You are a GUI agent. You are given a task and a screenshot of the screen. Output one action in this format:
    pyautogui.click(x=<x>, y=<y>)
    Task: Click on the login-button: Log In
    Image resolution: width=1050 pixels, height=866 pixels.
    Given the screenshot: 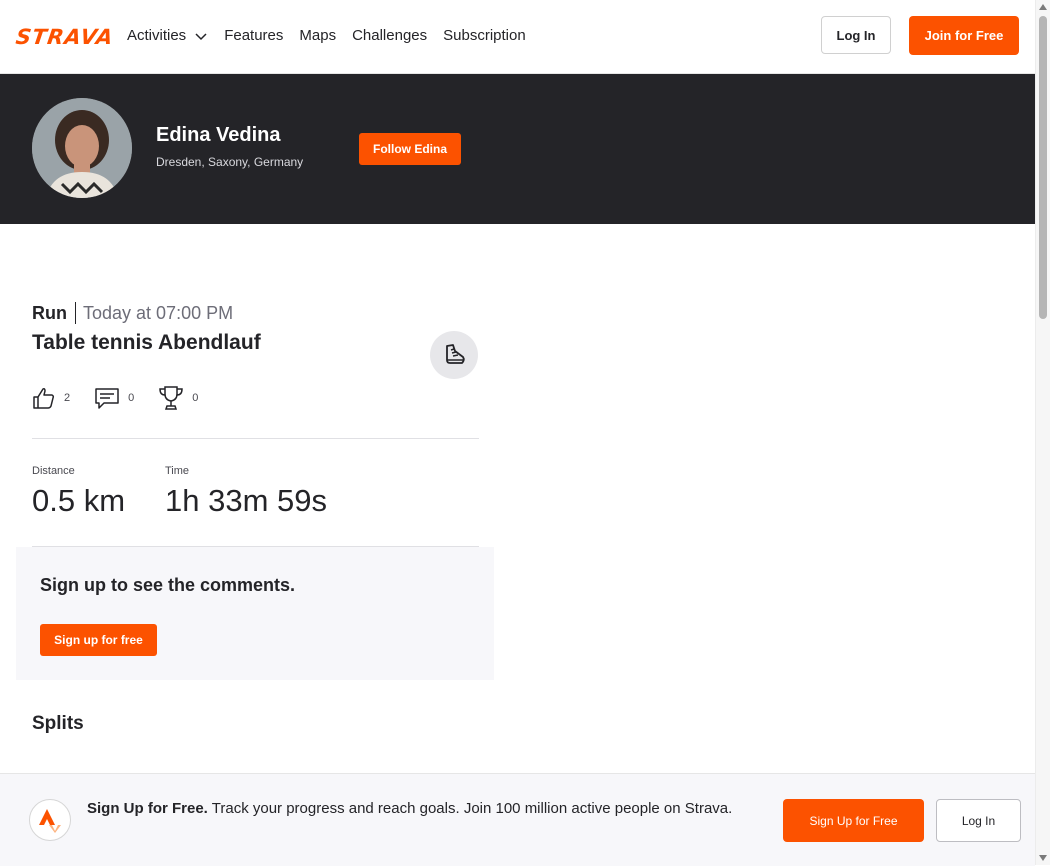 What is the action you would take?
    pyautogui.click(x=856, y=35)
    